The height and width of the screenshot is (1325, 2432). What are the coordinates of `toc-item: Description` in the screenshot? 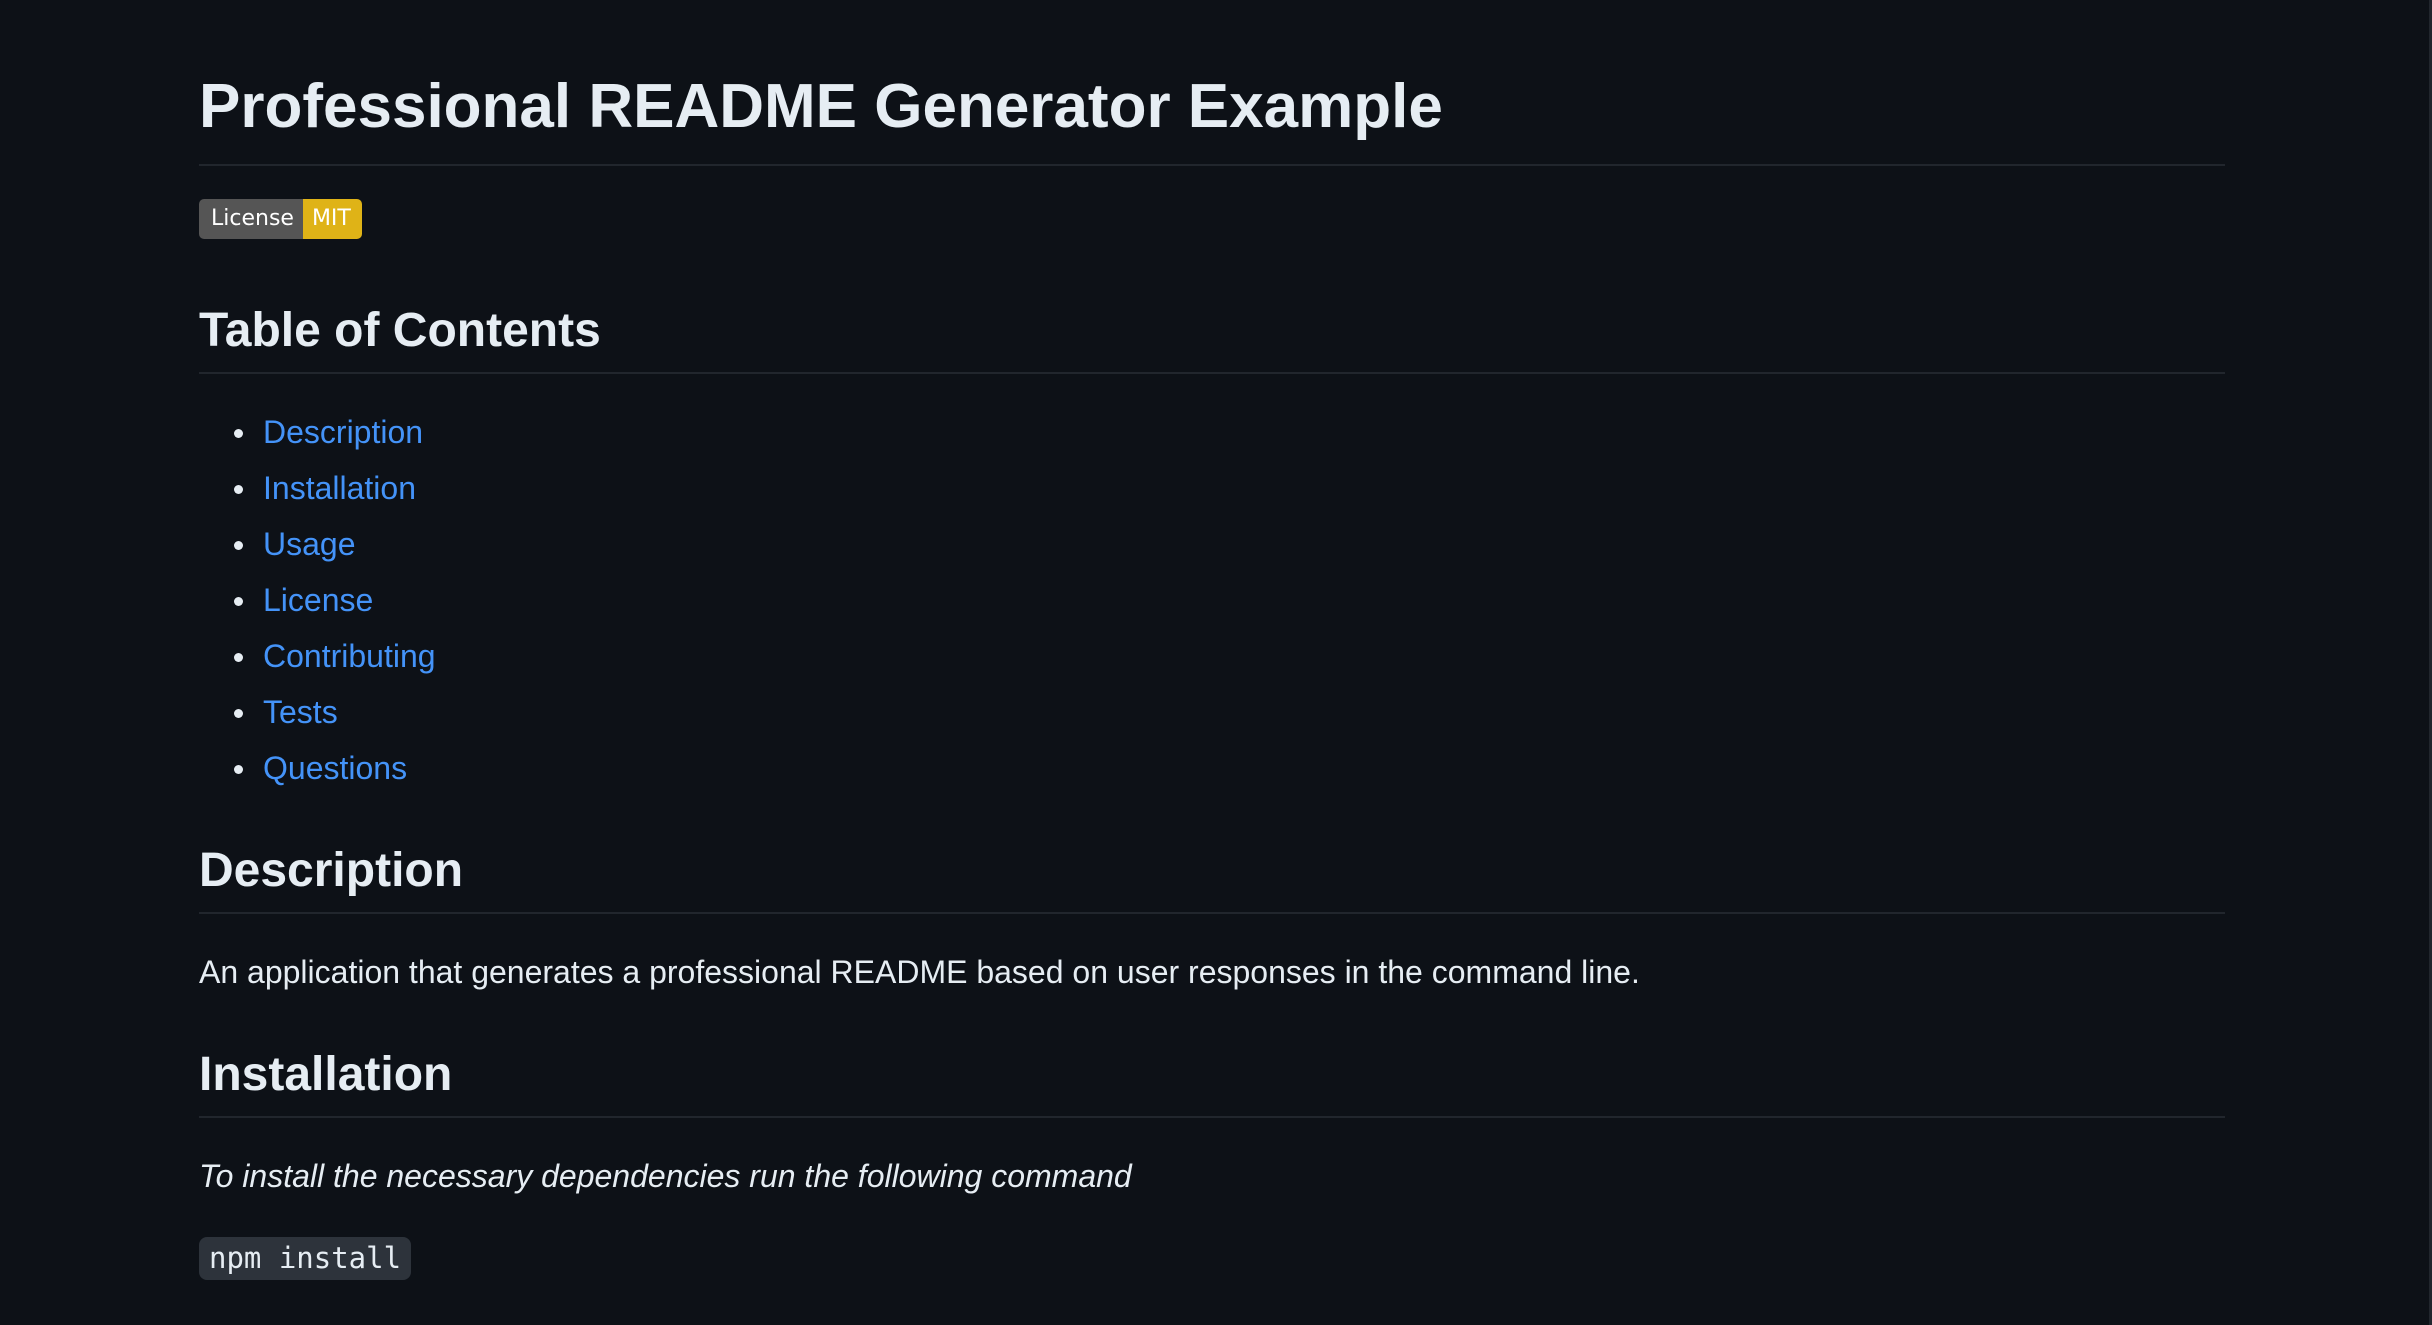 It's located at (317, 432).